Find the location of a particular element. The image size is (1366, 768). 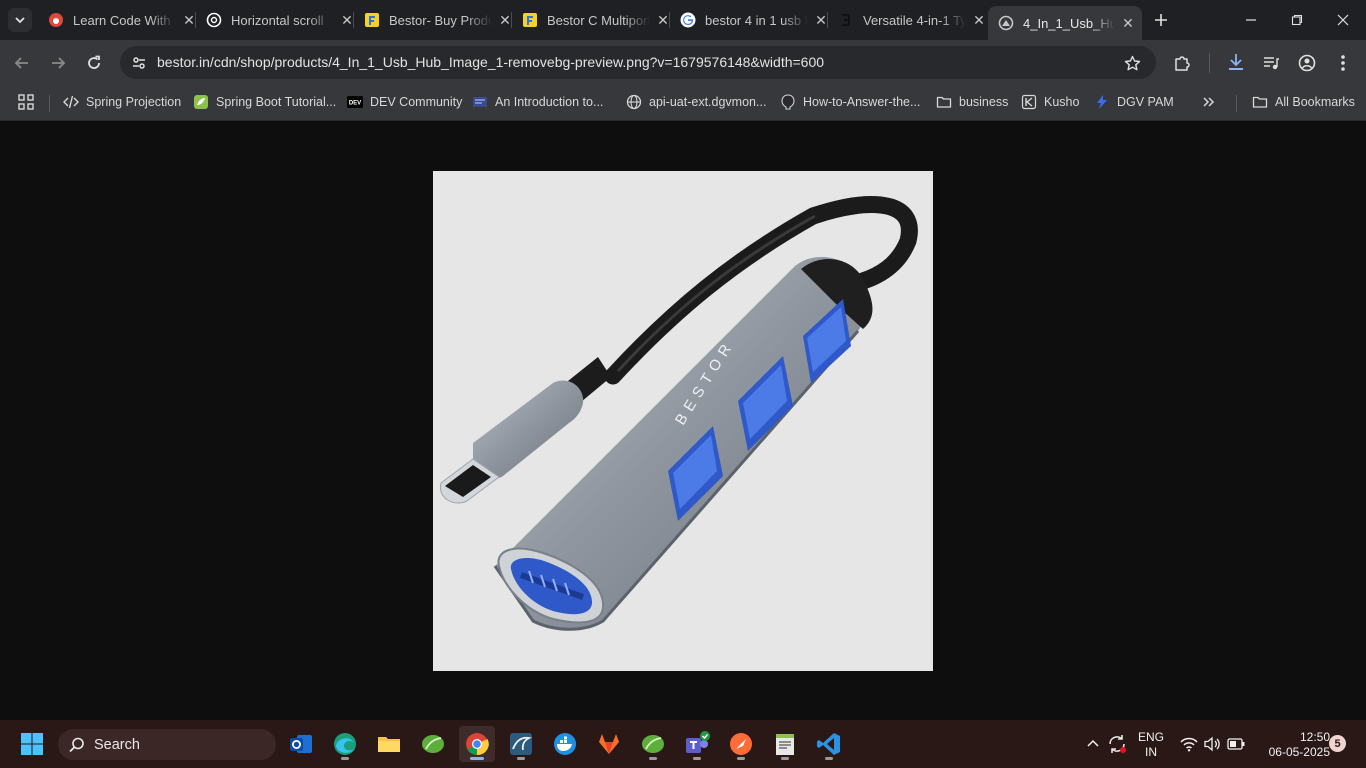

taskbar-postman is located at coordinates (741, 744).